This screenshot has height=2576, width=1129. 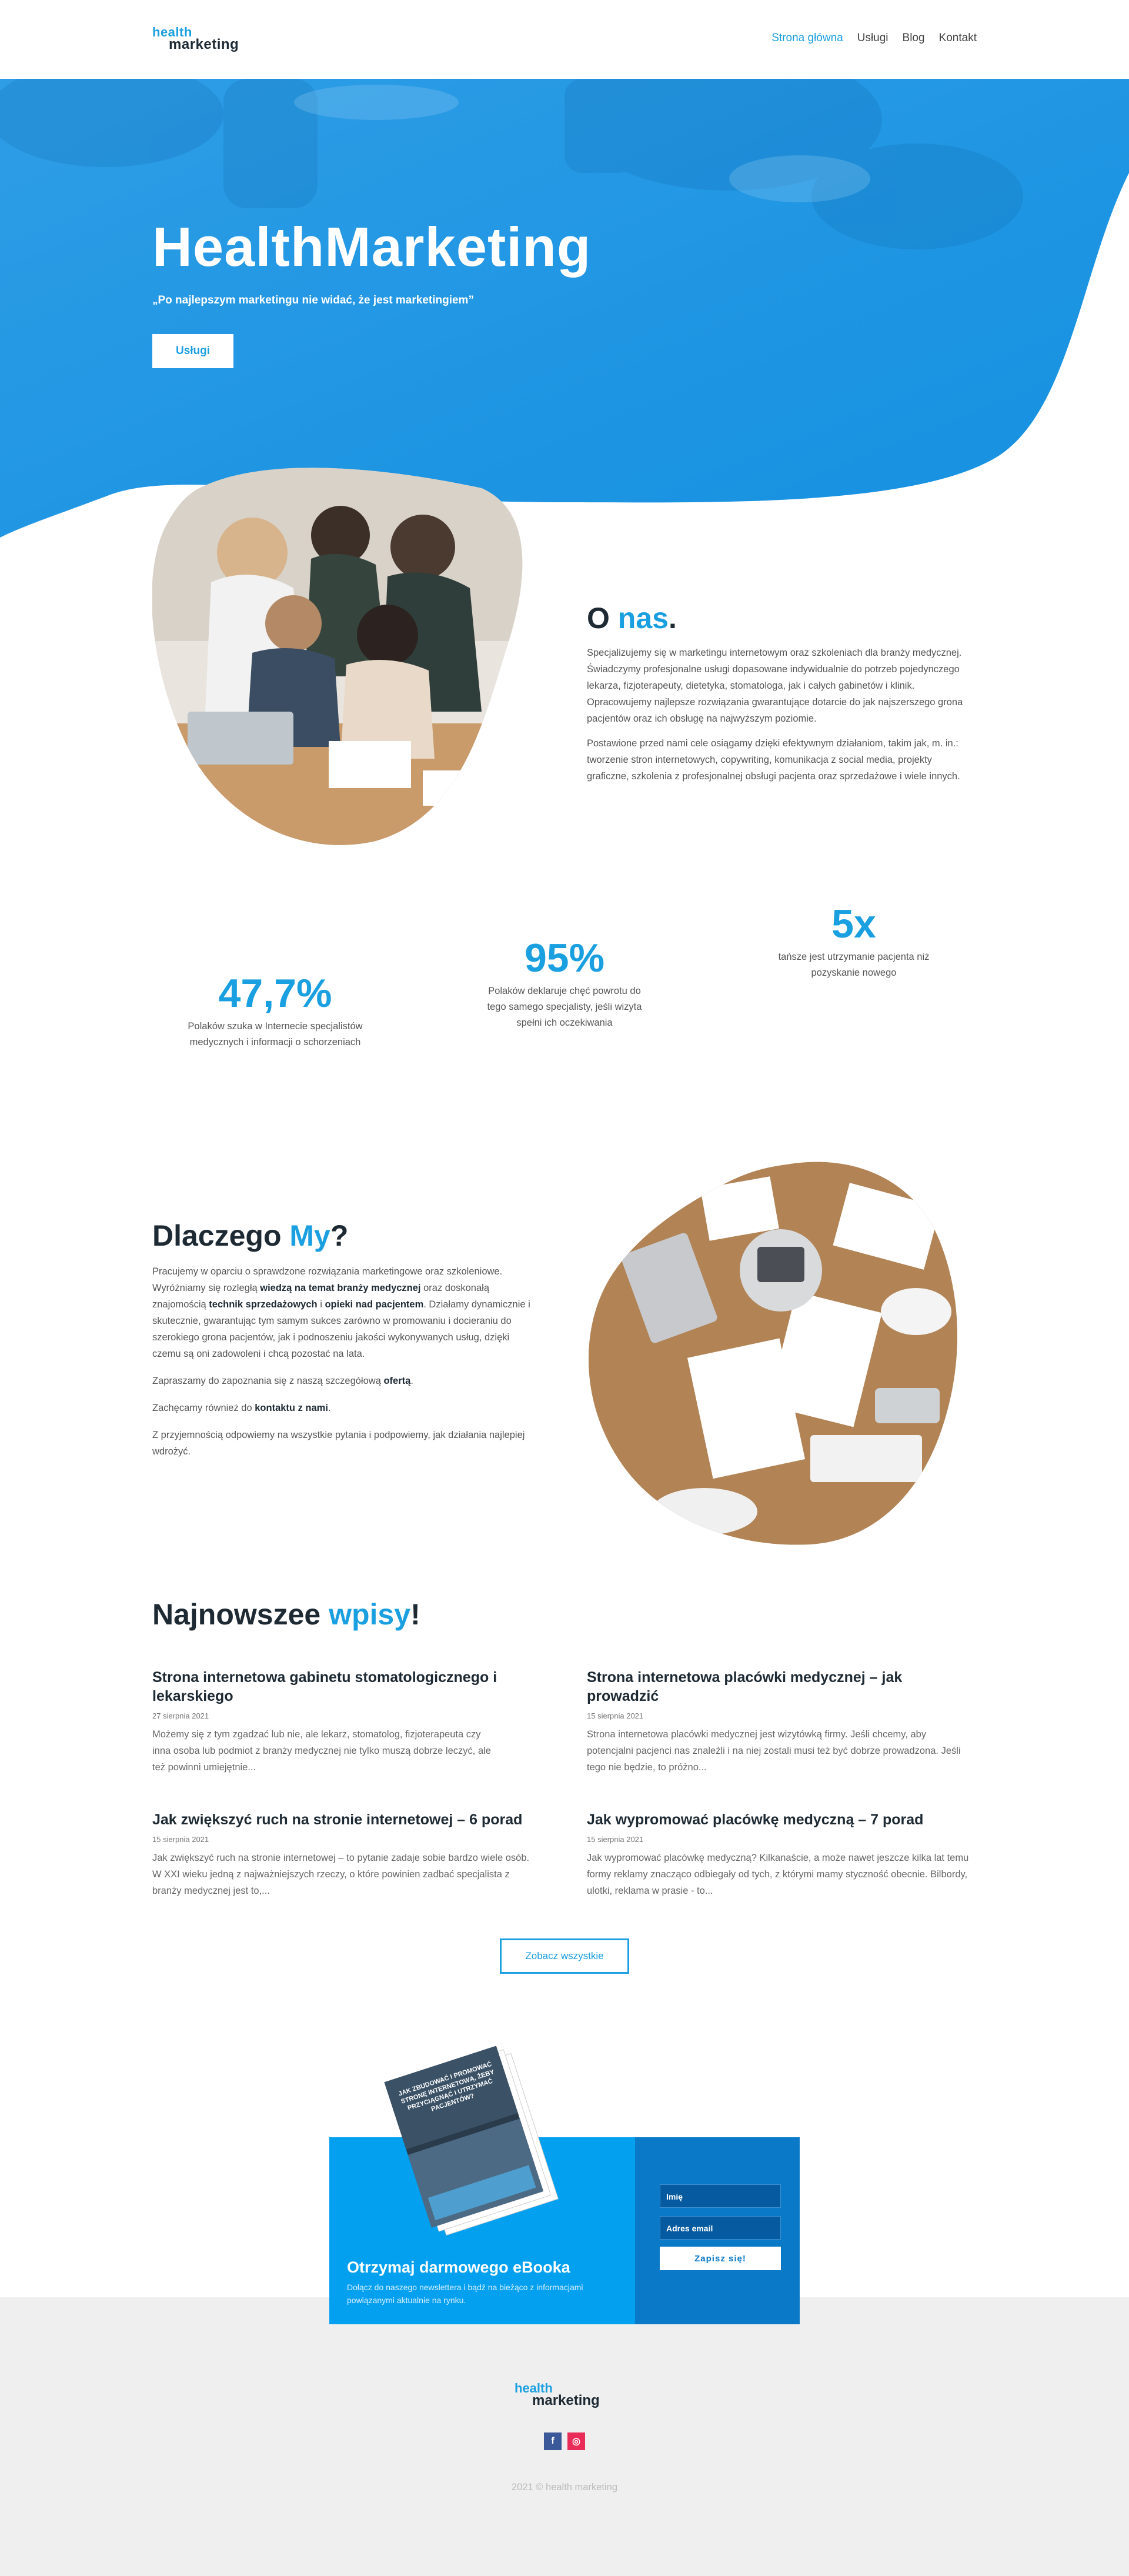 I want to click on nav-blog: Blog, so click(x=914, y=38).